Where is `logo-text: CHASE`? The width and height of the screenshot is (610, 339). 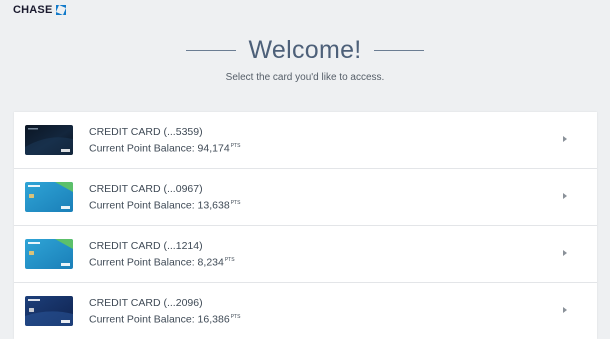 logo-text: CHASE is located at coordinates (33, 10).